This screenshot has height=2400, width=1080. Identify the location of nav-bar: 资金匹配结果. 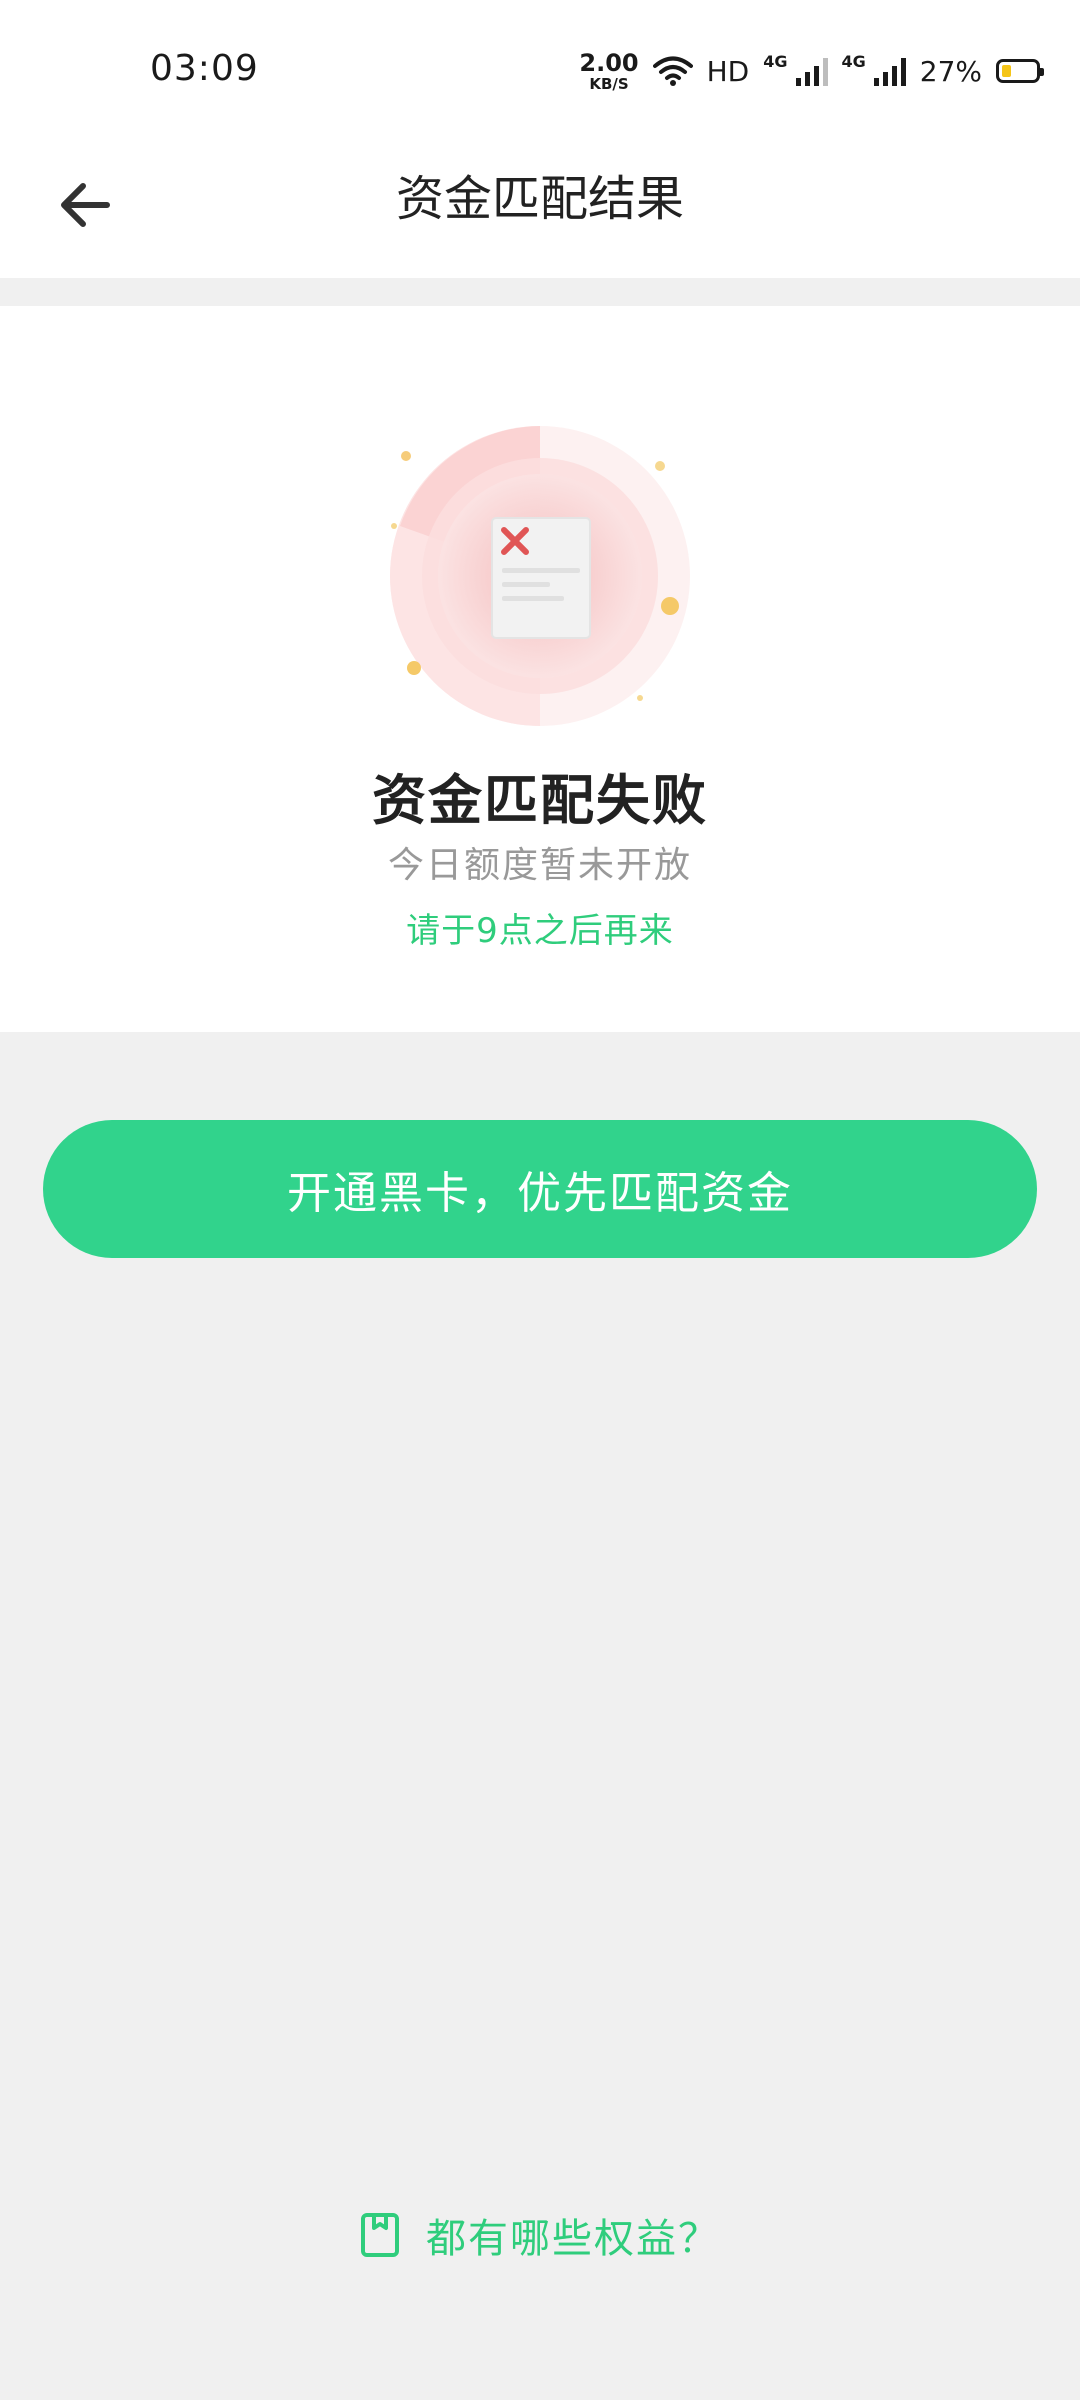
(540, 209).